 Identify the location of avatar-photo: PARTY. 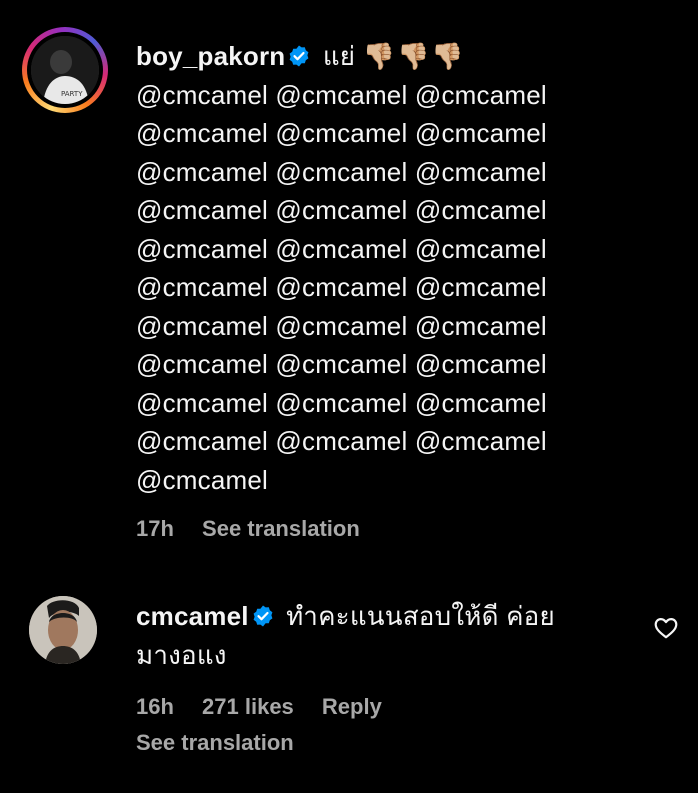
(65, 70).